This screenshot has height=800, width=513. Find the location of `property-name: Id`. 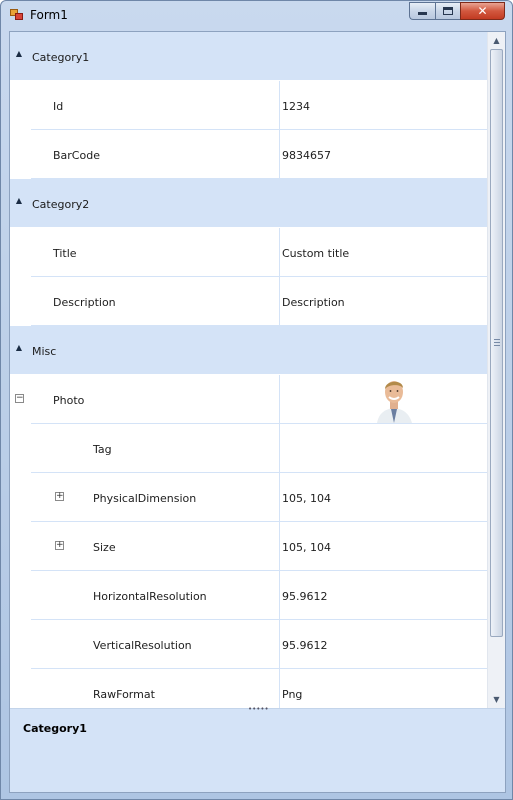

property-name: Id is located at coordinates (58, 106).